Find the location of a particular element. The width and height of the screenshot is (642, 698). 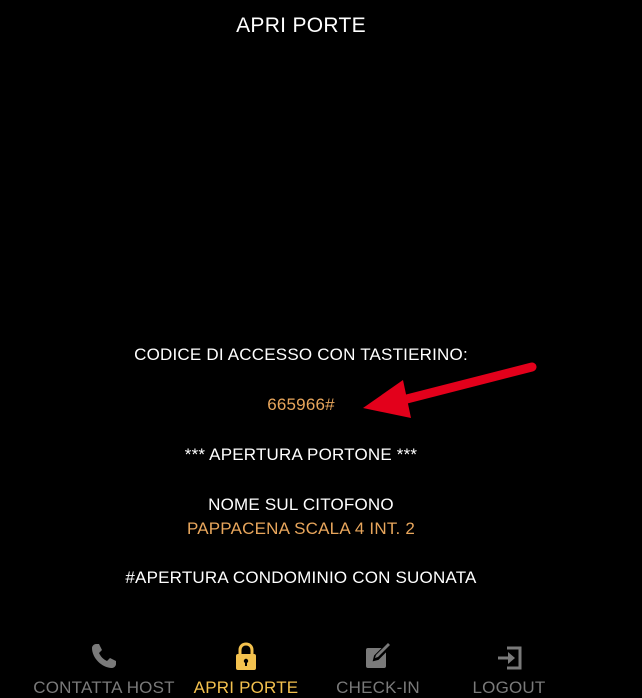

phone-icon is located at coordinates (104, 656).